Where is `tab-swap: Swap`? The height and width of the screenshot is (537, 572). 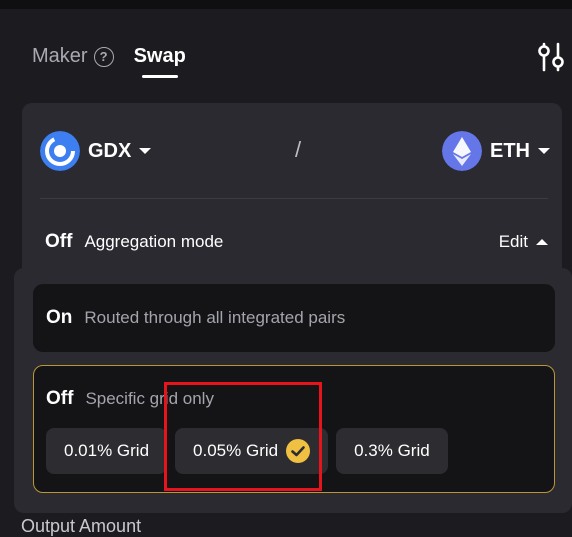 tab-swap: Swap is located at coordinates (160, 61).